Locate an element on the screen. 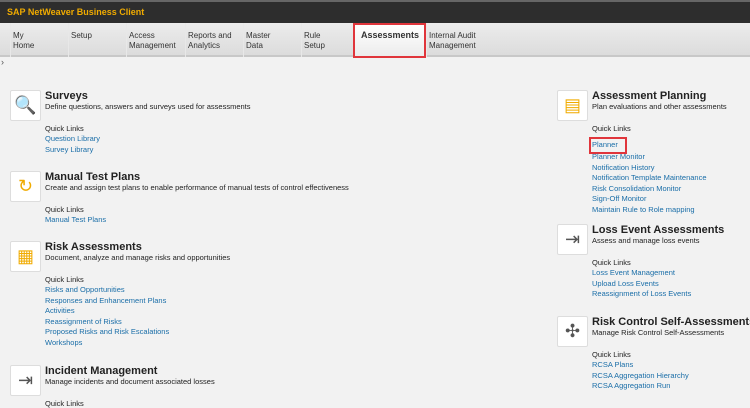 The height and width of the screenshot is (408, 750). quick-link: Upload Loss Events is located at coordinates (641, 284).